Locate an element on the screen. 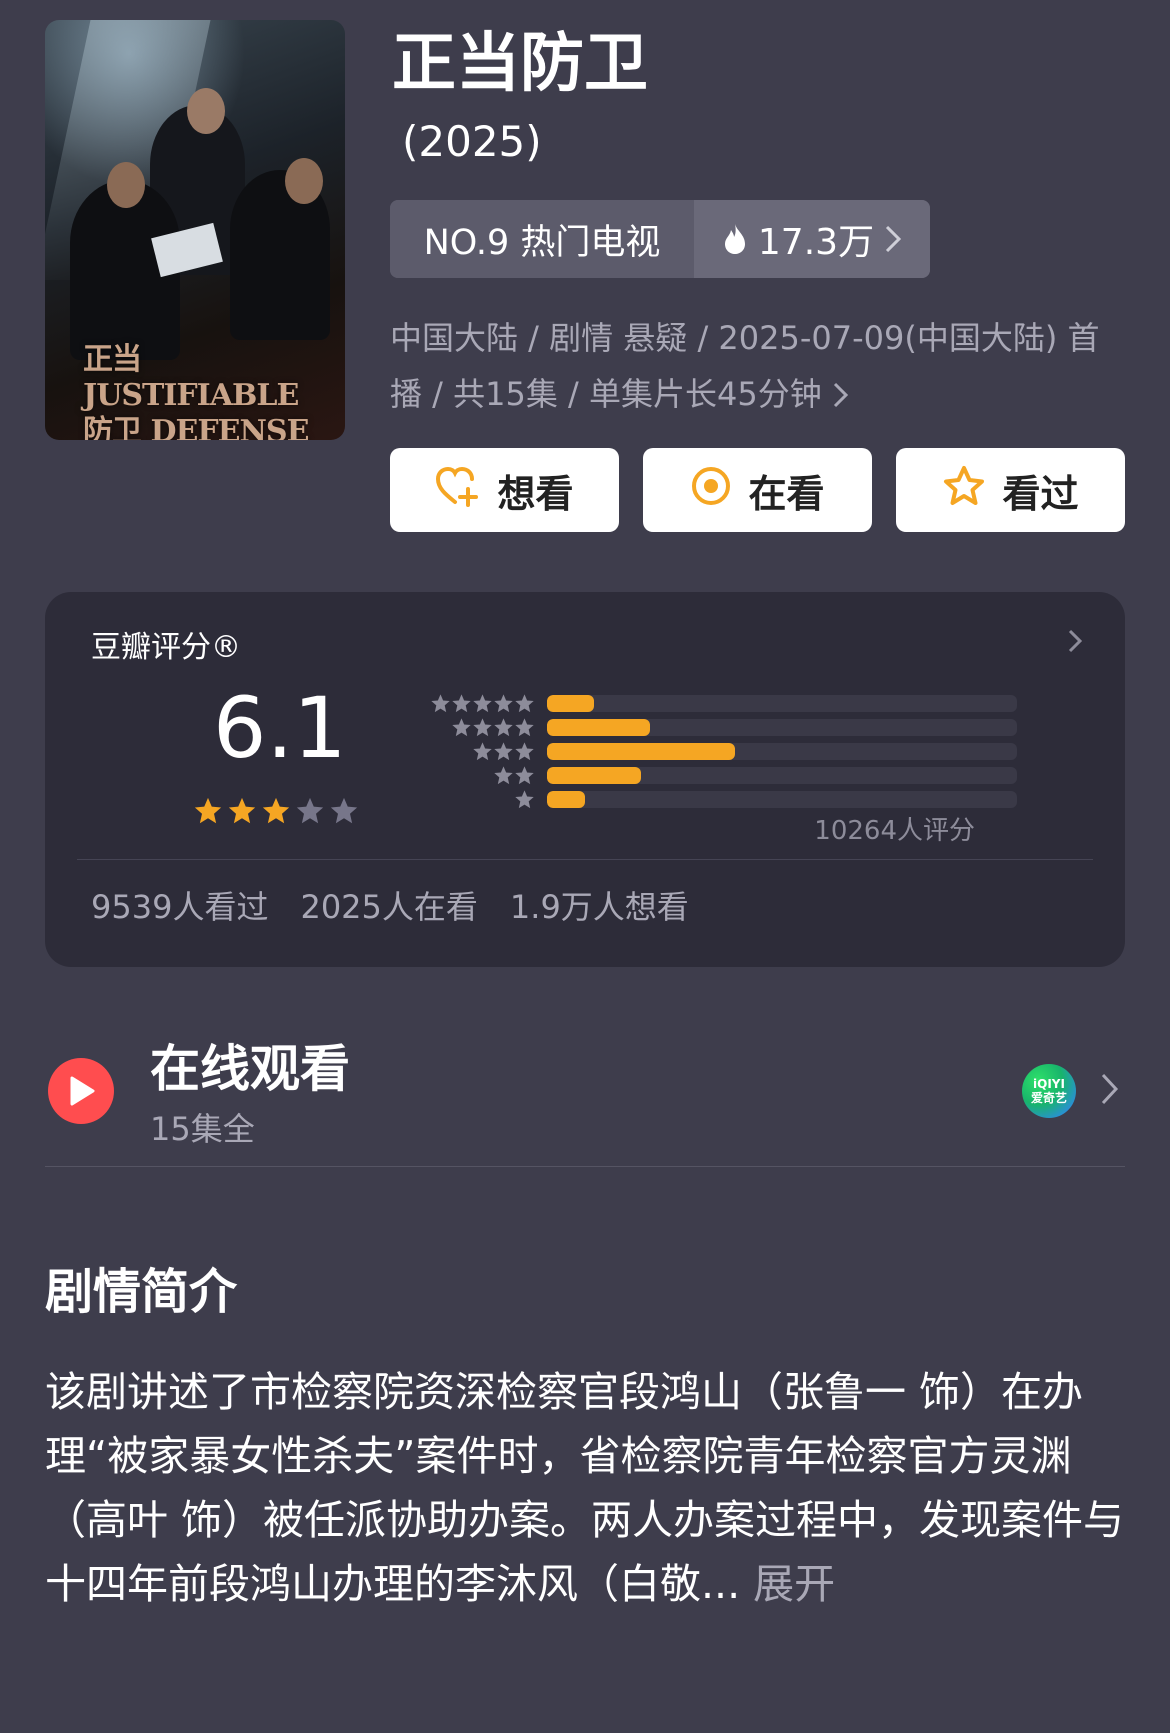  rating-distribution is located at coordinates (701, 752).